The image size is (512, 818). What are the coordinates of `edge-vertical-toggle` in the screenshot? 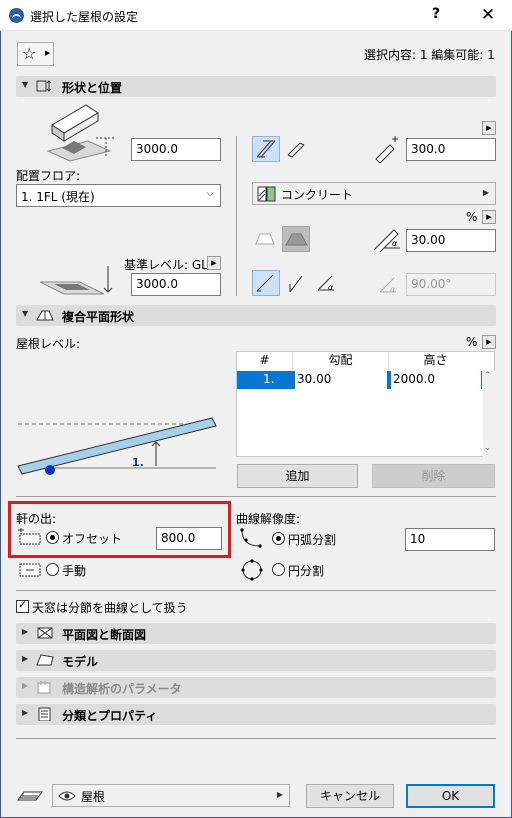 It's located at (266, 283).